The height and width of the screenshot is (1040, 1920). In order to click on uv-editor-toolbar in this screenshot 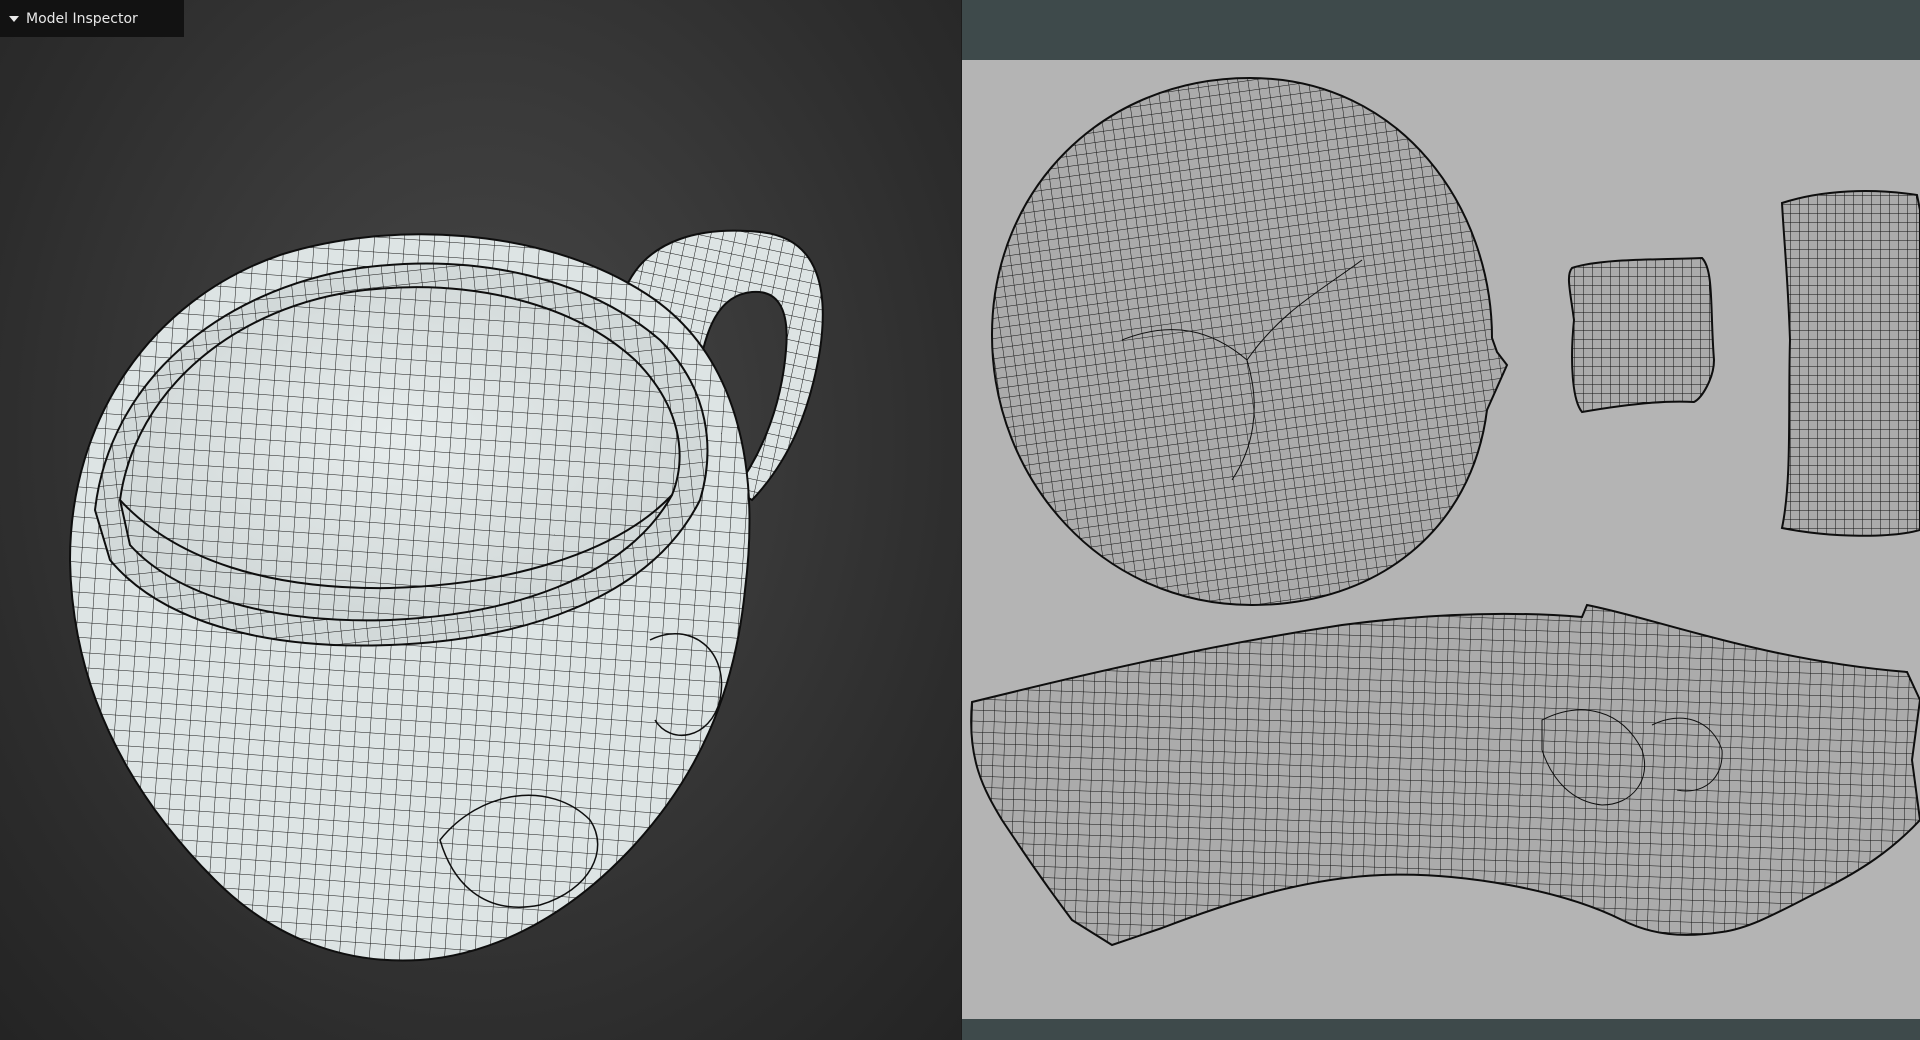, I will do `click(1441, 30)`.